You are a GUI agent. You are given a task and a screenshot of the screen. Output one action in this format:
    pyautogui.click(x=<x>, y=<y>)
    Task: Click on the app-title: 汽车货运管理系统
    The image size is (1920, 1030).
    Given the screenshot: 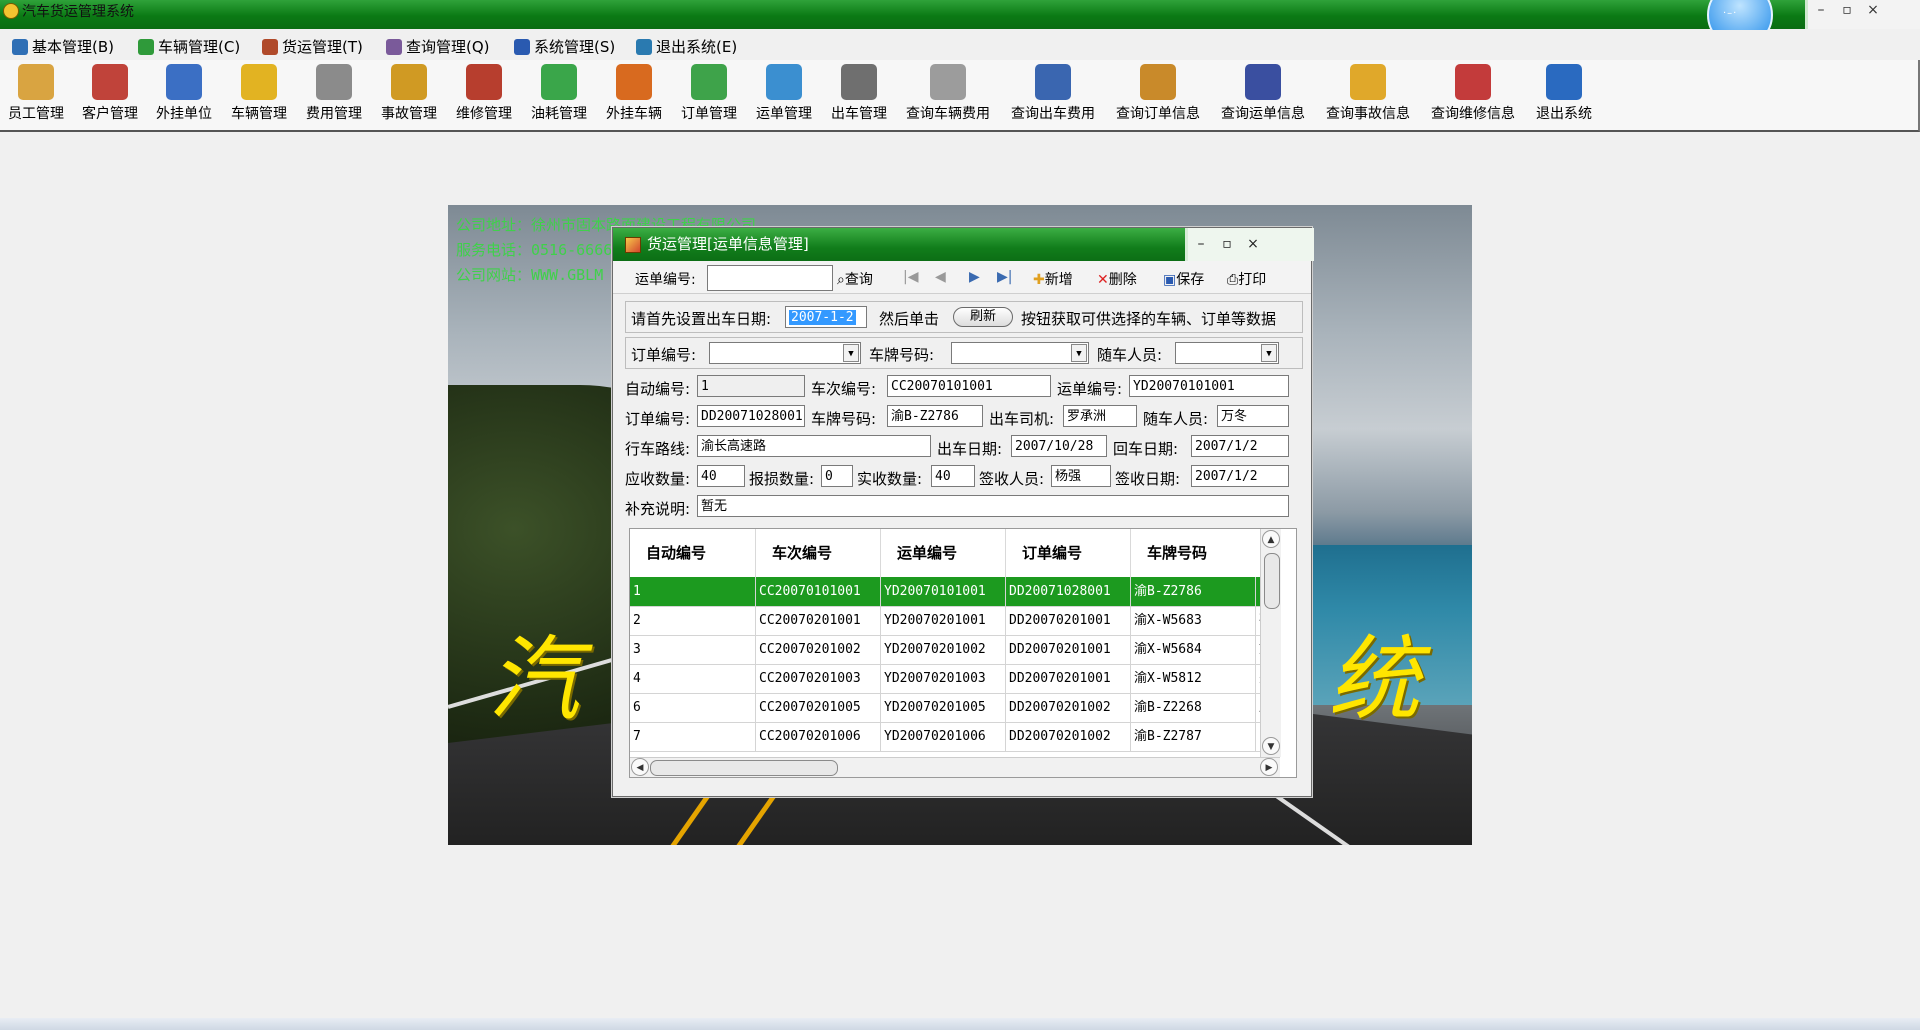 What is the action you would take?
    pyautogui.click(x=78, y=12)
    